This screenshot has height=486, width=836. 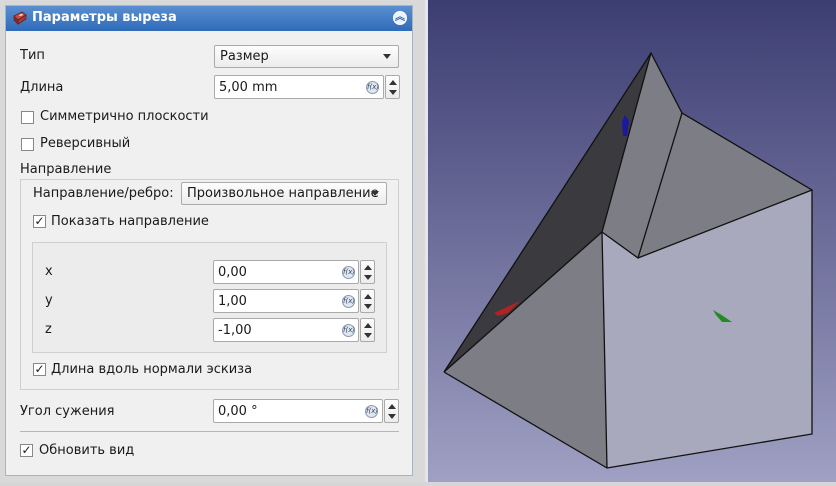 I want to click on taper-label: Угол сужения, so click(x=67, y=411).